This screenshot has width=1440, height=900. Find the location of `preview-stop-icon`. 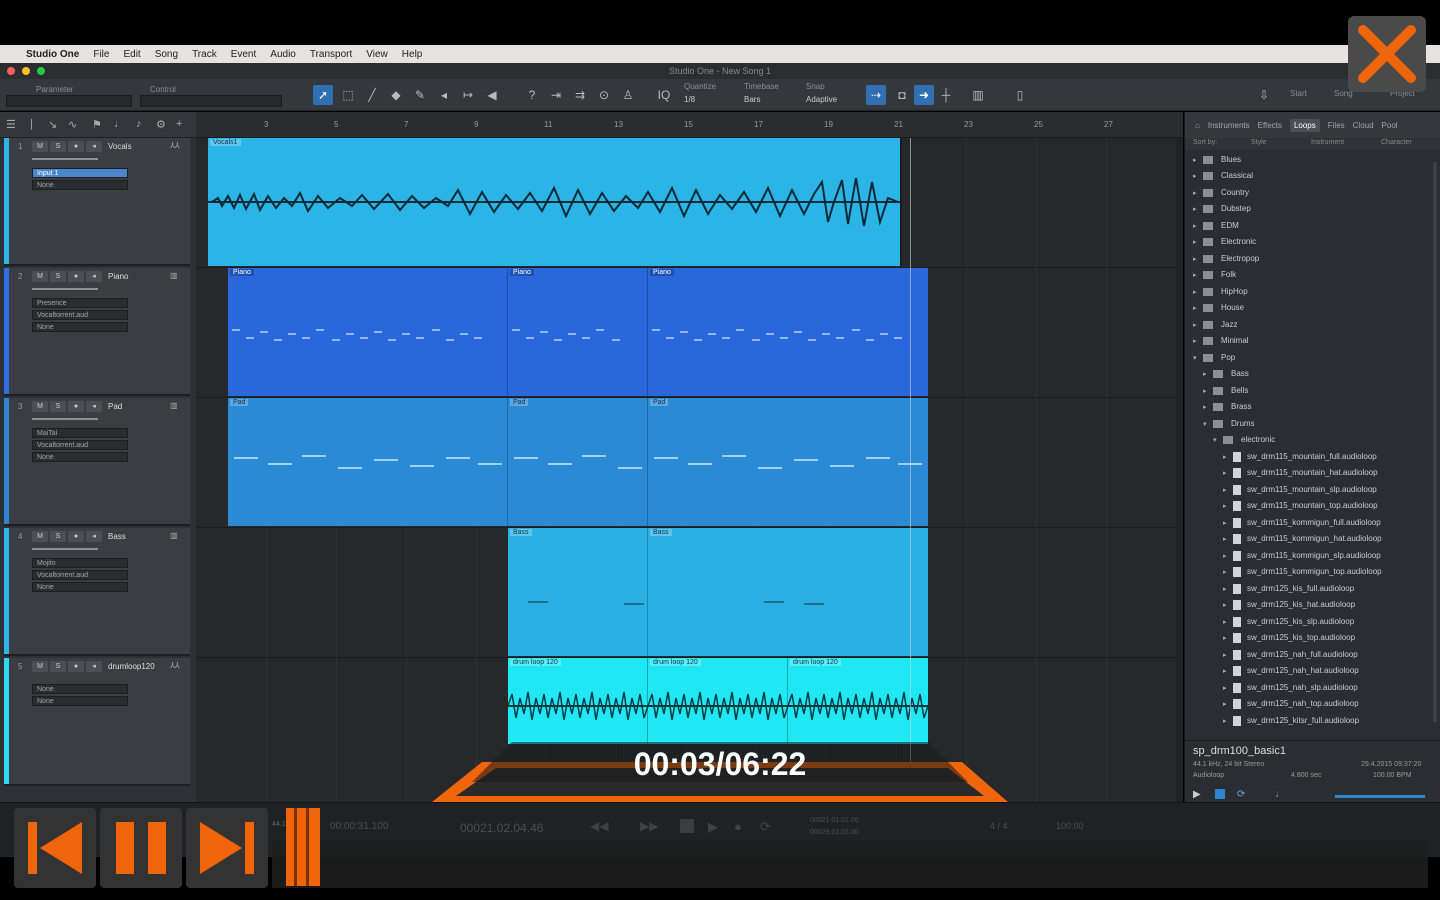

preview-stop-icon is located at coordinates (1220, 794).